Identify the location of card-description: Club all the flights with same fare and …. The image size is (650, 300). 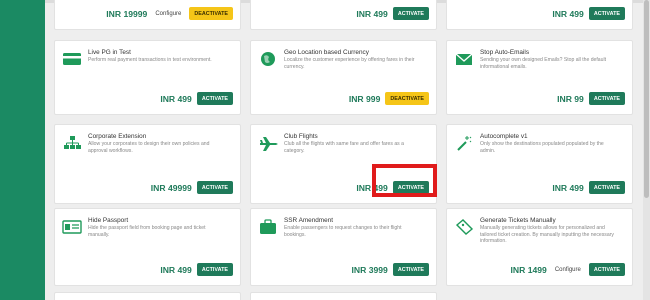
(344, 147).